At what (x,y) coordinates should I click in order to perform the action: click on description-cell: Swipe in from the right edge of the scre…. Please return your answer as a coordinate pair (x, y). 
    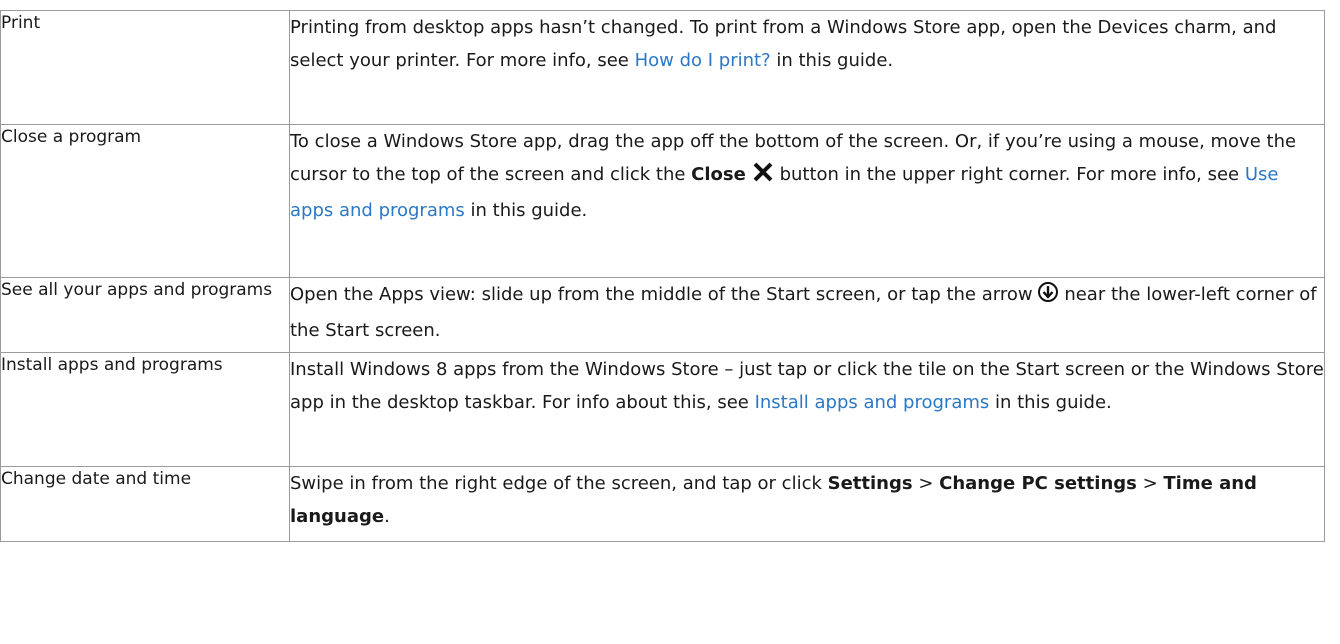
    Looking at the image, I should click on (807, 504).